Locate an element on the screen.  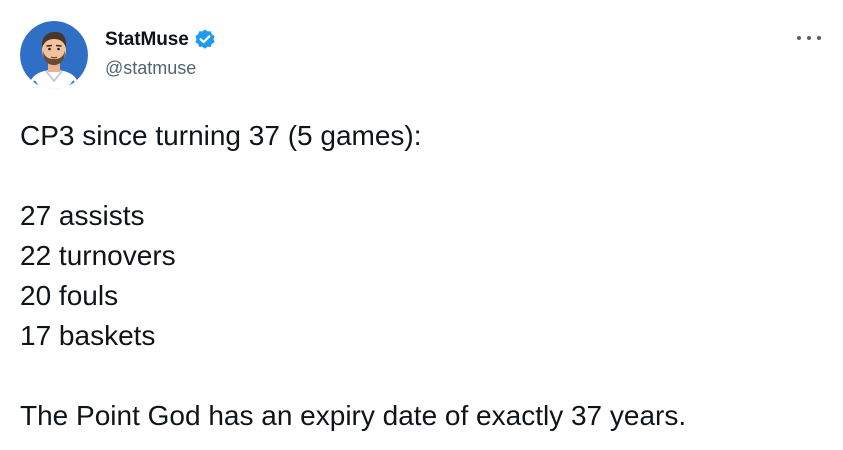
more-options-icon is located at coordinates (809, 38).